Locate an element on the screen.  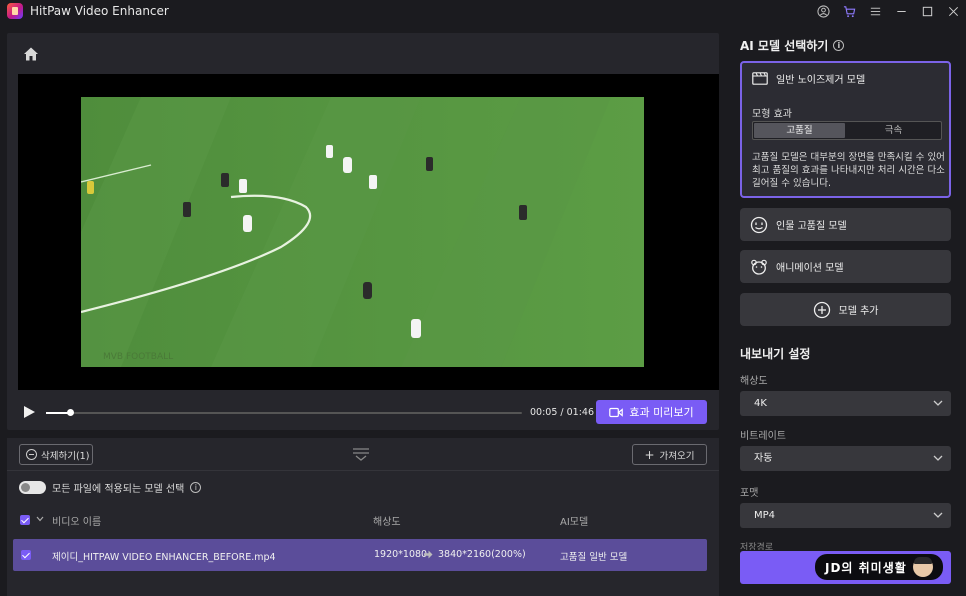
save-path-label: 저장경로 is located at coordinates (757, 546).